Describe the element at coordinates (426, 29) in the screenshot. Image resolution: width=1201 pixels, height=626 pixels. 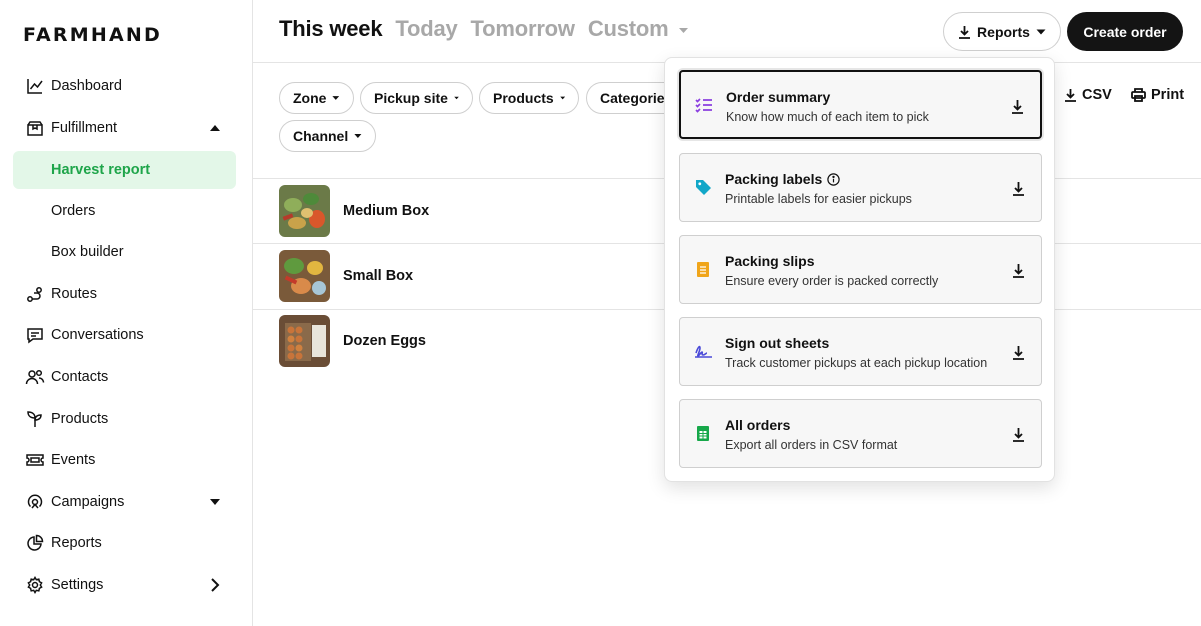
I see `tab-today: Today` at that location.